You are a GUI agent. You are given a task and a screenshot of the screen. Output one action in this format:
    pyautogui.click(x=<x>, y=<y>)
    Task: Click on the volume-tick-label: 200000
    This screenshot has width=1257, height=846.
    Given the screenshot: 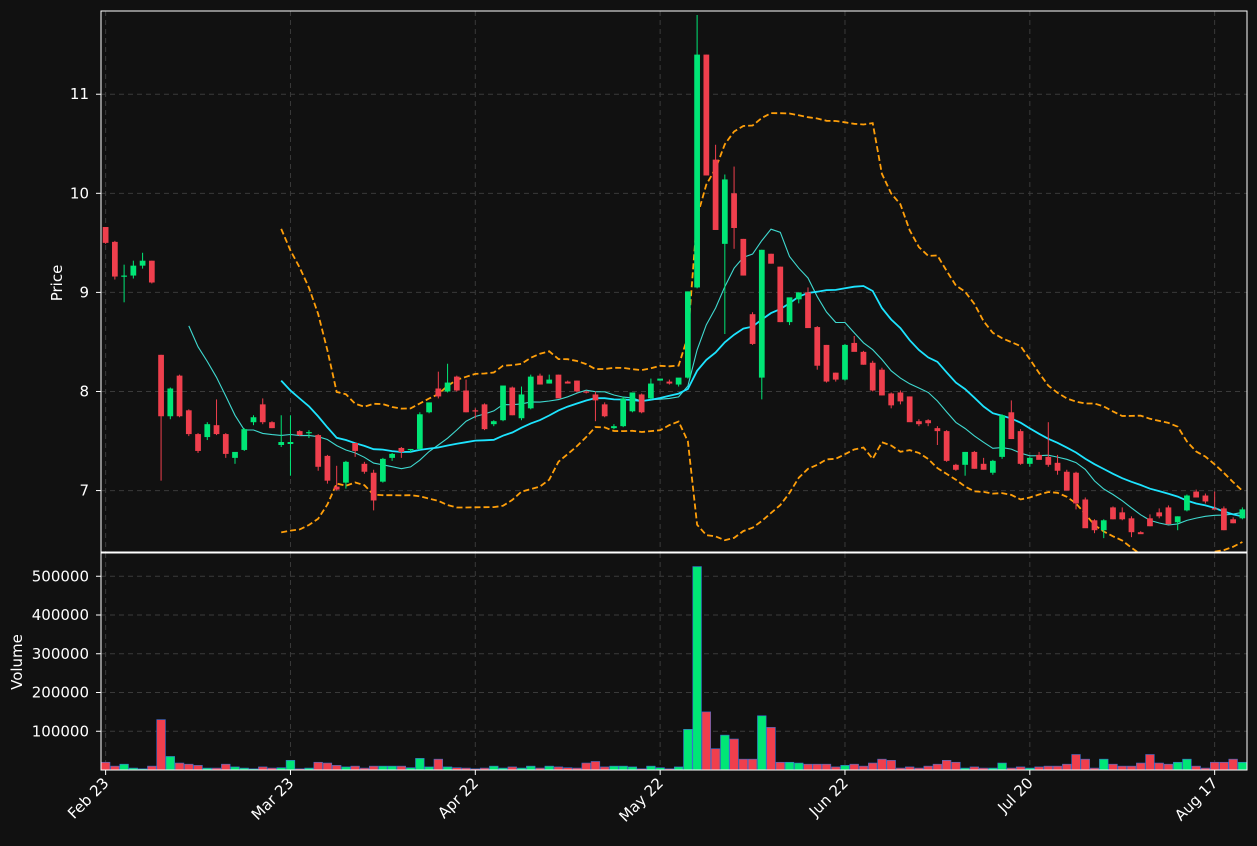 What is the action you would take?
    pyautogui.click(x=60, y=693)
    